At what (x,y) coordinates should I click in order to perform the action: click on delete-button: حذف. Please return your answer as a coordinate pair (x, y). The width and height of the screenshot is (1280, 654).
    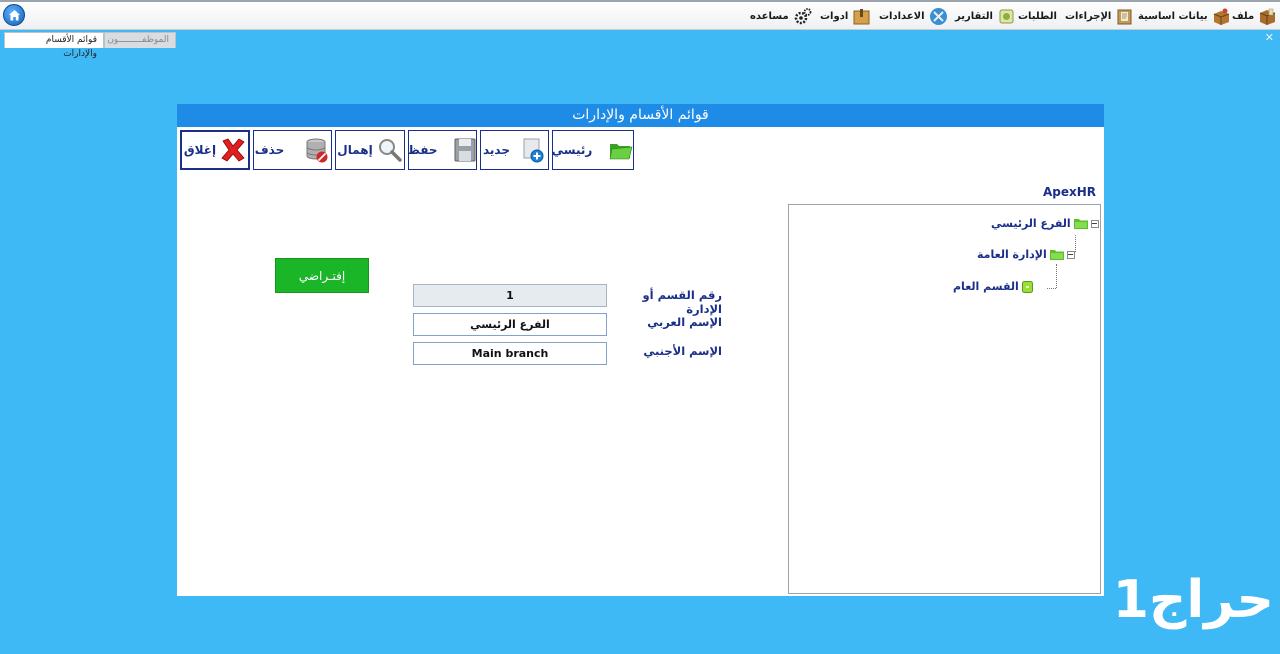
    Looking at the image, I should click on (292, 150).